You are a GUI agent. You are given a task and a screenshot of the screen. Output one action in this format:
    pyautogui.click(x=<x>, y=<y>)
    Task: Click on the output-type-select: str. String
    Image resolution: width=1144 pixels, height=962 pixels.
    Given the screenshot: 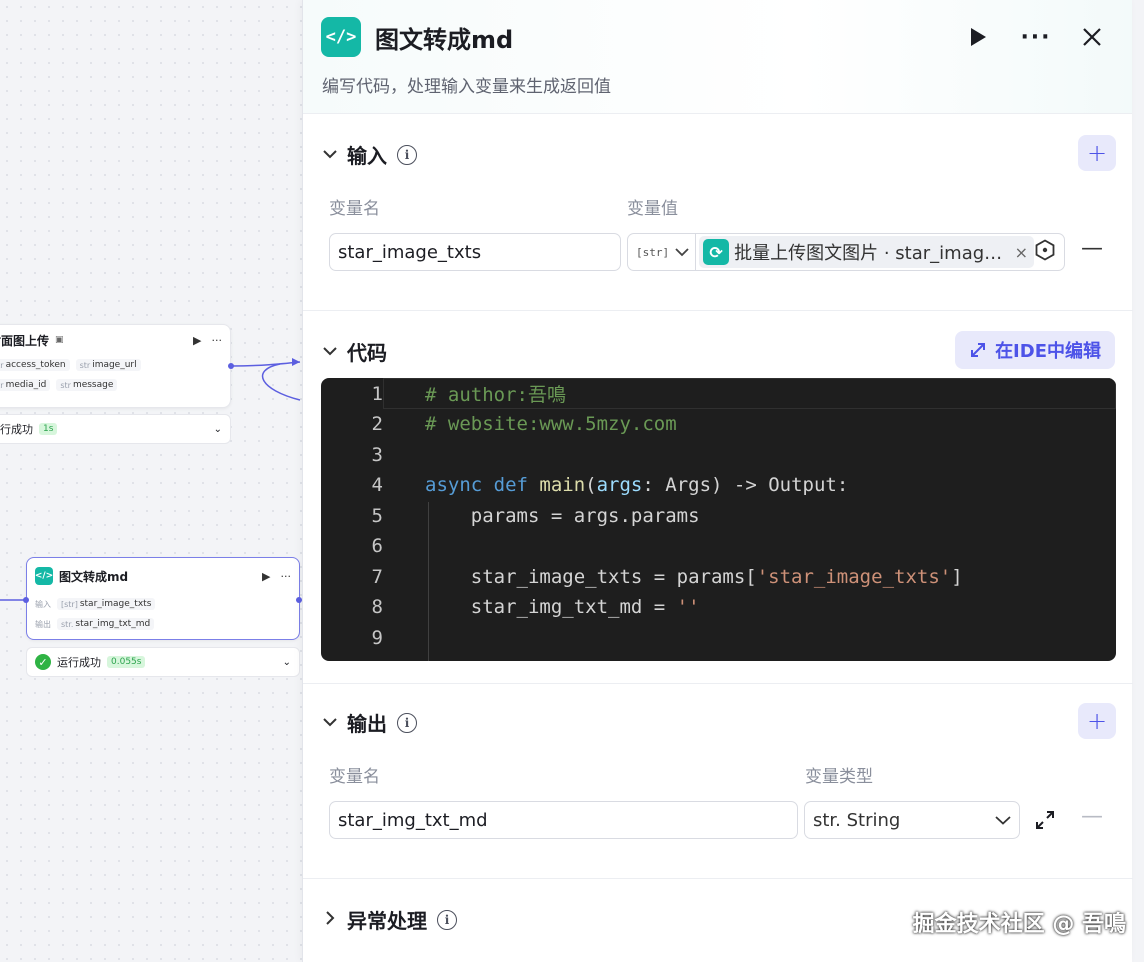 What is the action you would take?
    pyautogui.click(x=912, y=820)
    